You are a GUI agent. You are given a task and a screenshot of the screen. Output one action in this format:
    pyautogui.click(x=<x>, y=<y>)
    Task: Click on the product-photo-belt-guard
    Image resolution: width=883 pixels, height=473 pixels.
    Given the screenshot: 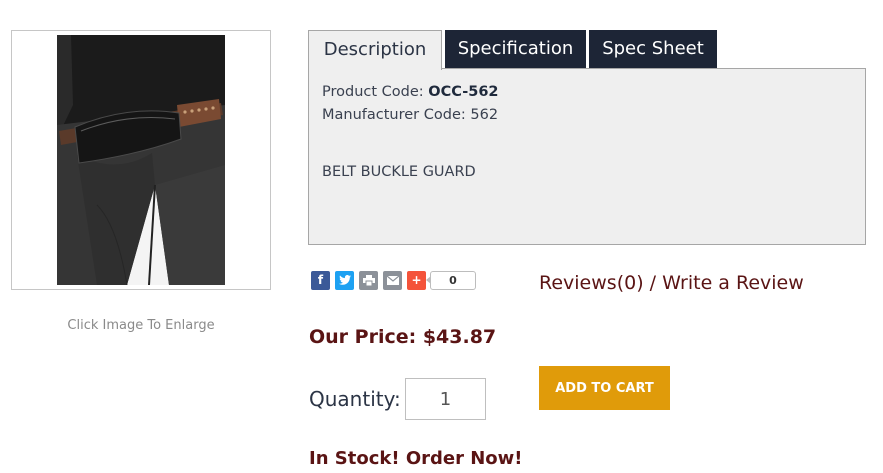 What is the action you would take?
    pyautogui.click(x=141, y=160)
    